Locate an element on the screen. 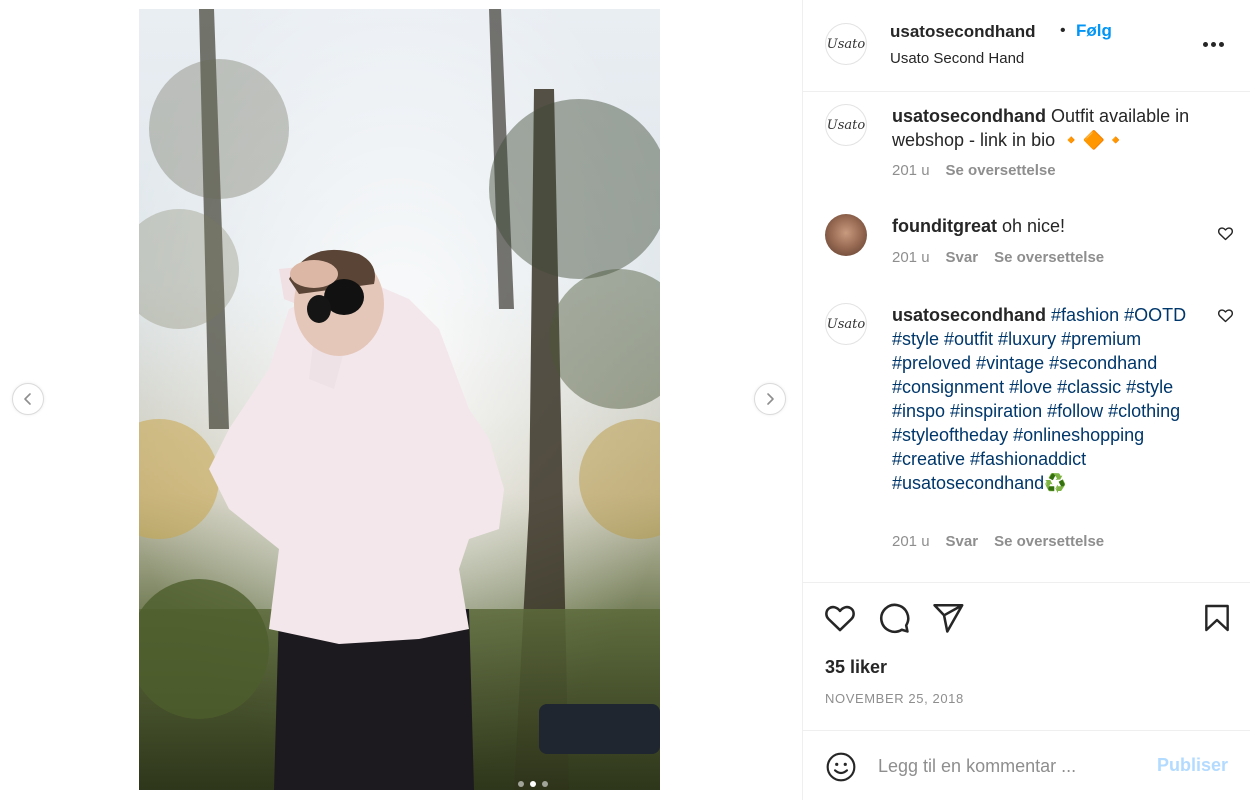 The width and height of the screenshot is (1250, 800). carousel-dot-active is located at coordinates (533, 784).